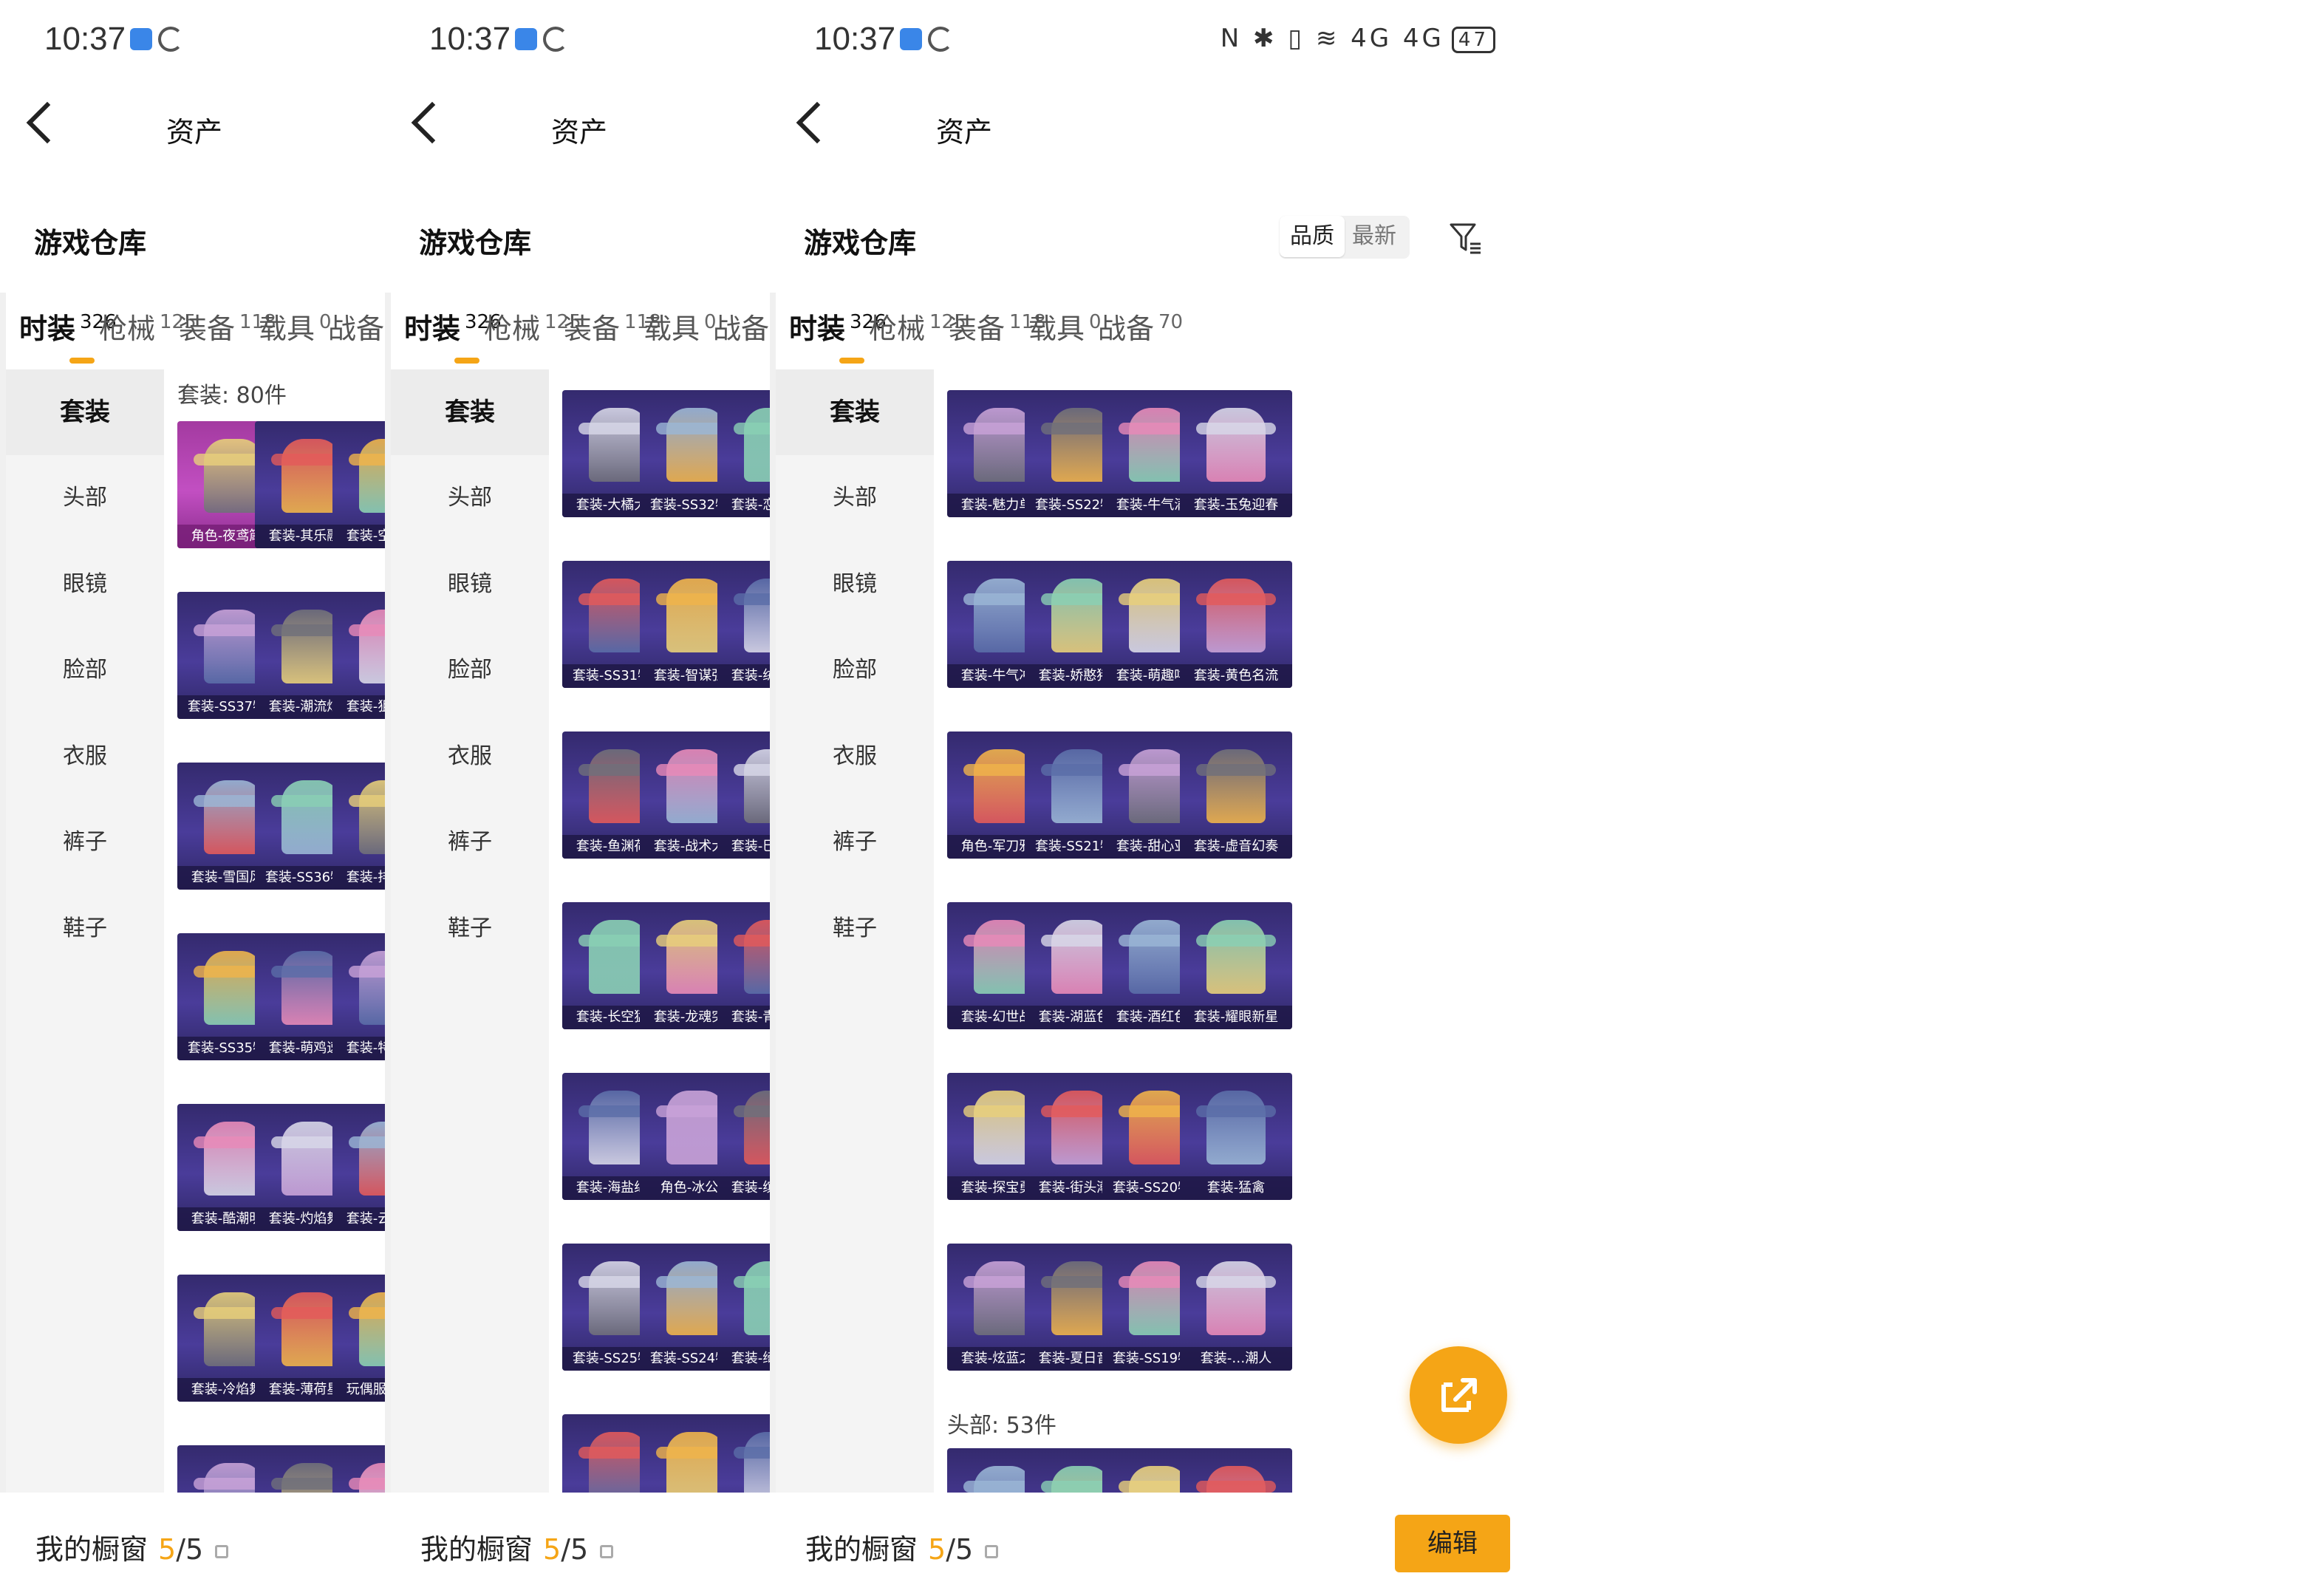  What do you see at coordinates (1464, 237) in the screenshot?
I see `filter-icon` at bounding box center [1464, 237].